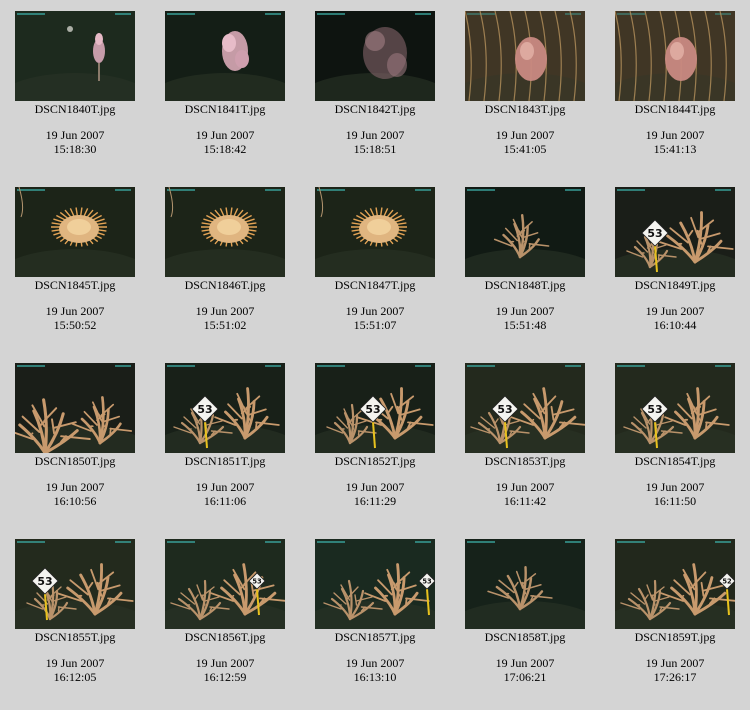 The height and width of the screenshot is (710, 750). What do you see at coordinates (75, 325) in the screenshot?
I see `time-label: 15:50:52` at bounding box center [75, 325].